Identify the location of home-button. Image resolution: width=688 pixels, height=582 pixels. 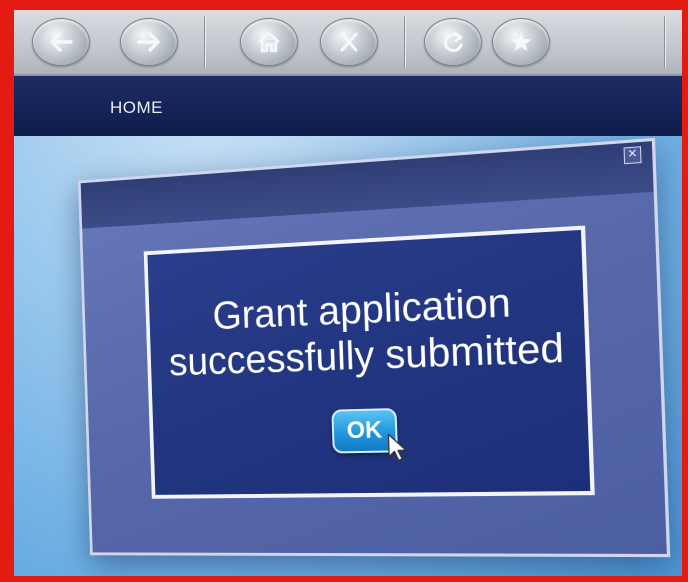
(269, 42).